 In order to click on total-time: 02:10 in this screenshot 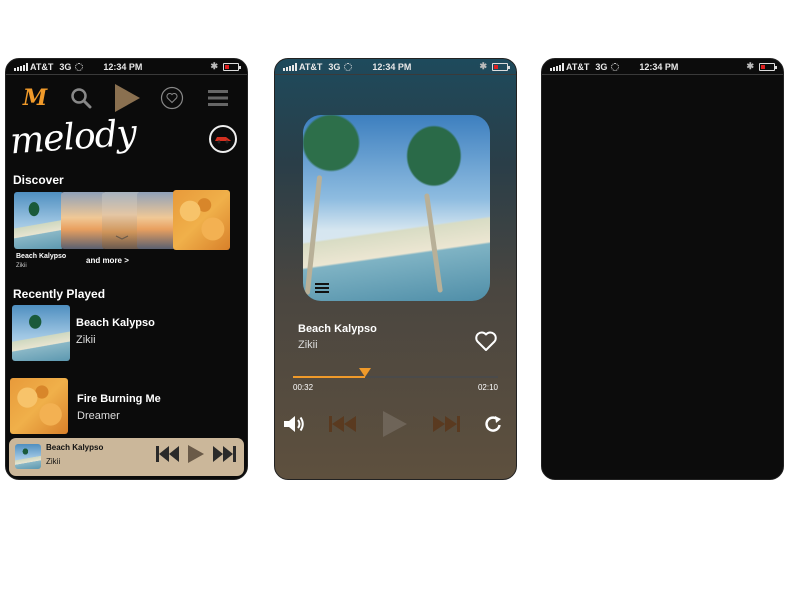, I will do `click(487, 387)`.